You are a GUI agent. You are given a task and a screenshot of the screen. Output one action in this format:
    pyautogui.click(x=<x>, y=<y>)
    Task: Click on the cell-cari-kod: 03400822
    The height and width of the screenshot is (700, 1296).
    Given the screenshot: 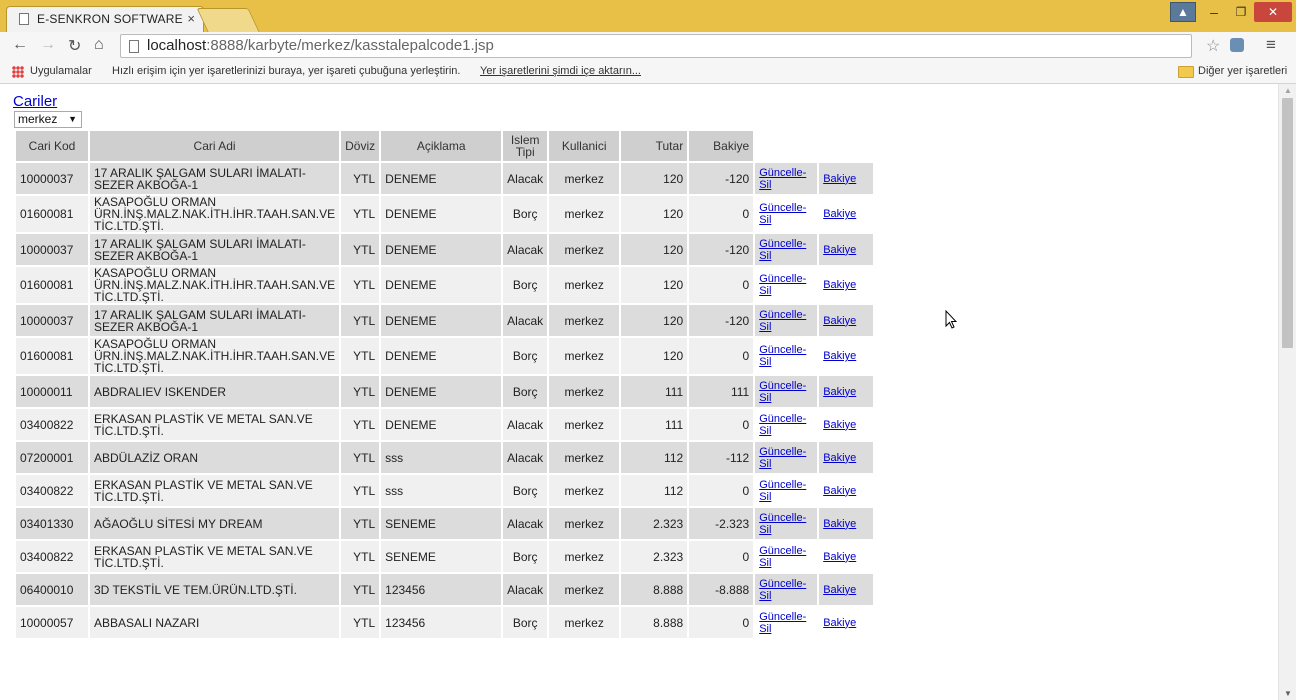 What is the action you would take?
    pyautogui.click(x=52, y=556)
    